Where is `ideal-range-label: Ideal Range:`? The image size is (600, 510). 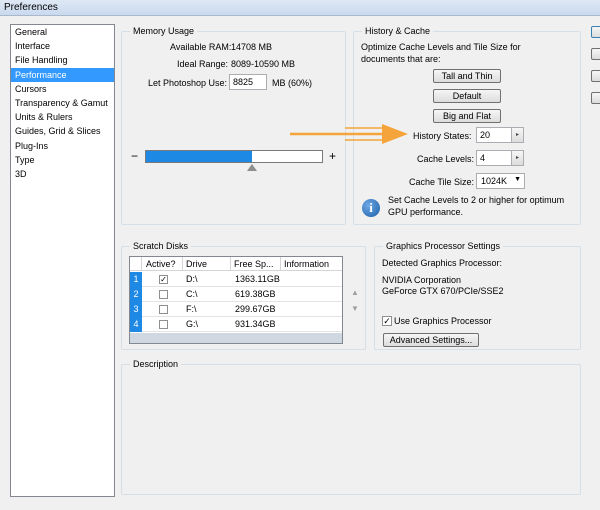
ideal-range-label: Ideal Range: is located at coordinates (203, 64).